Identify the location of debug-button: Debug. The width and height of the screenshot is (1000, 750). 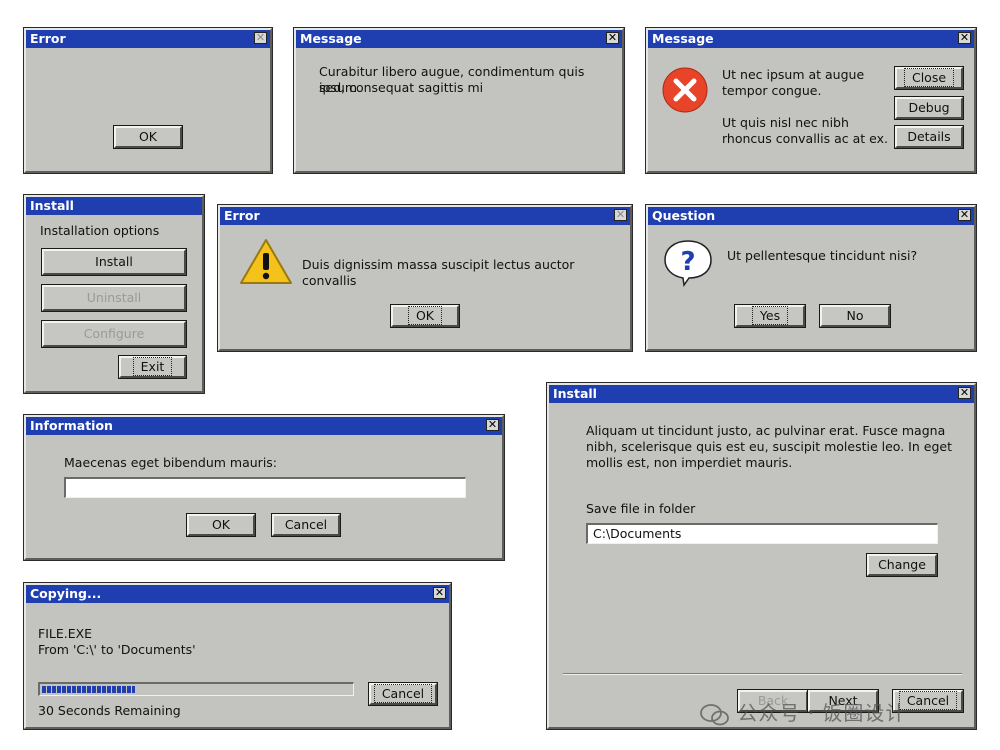
(929, 108).